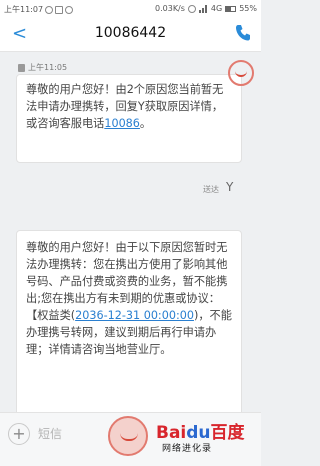  What do you see at coordinates (122, 123) in the screenshot?
I see `phone-link: 10086` at bounding box center [122, 123].